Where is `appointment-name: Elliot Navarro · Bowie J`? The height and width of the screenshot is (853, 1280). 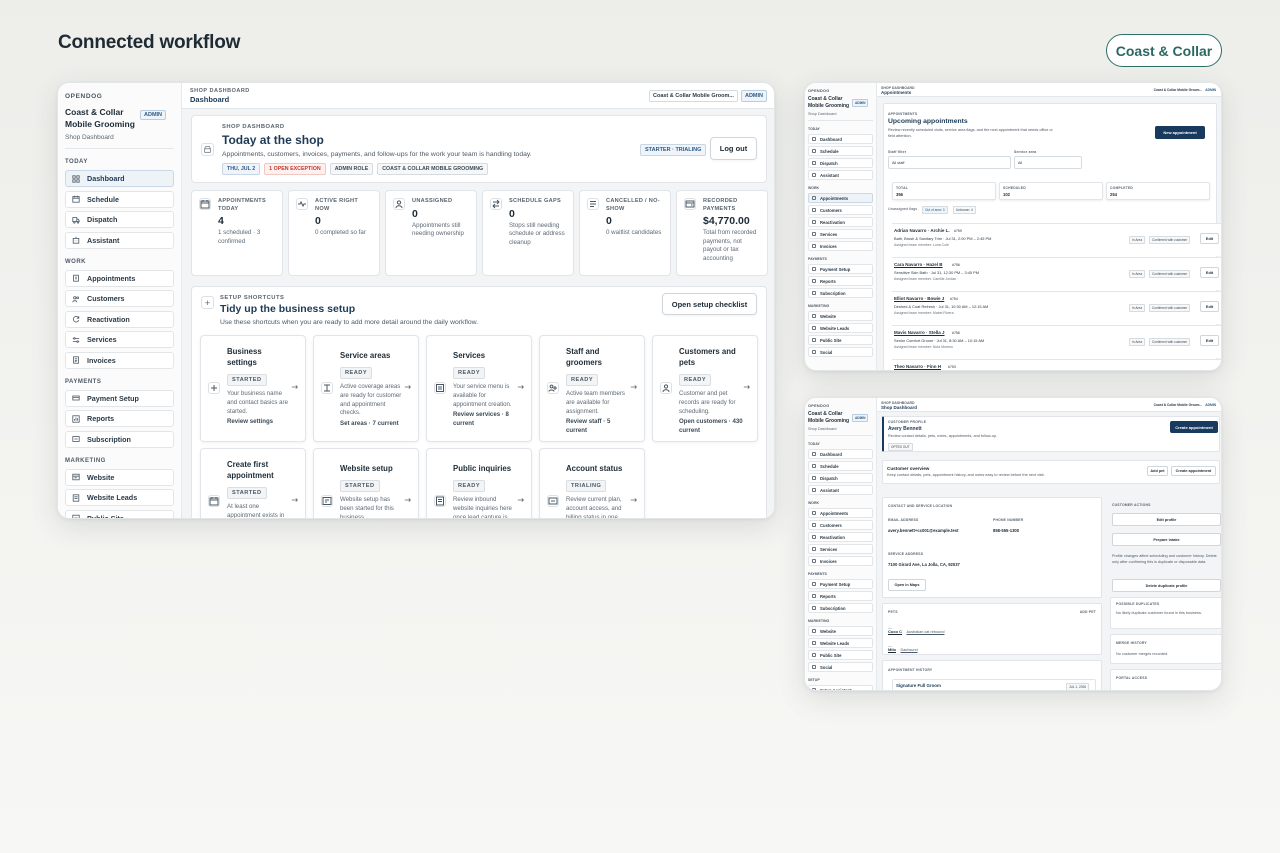 appointment-name: Elliot Navarro · Bowie J is located at coordinates (919, 298).